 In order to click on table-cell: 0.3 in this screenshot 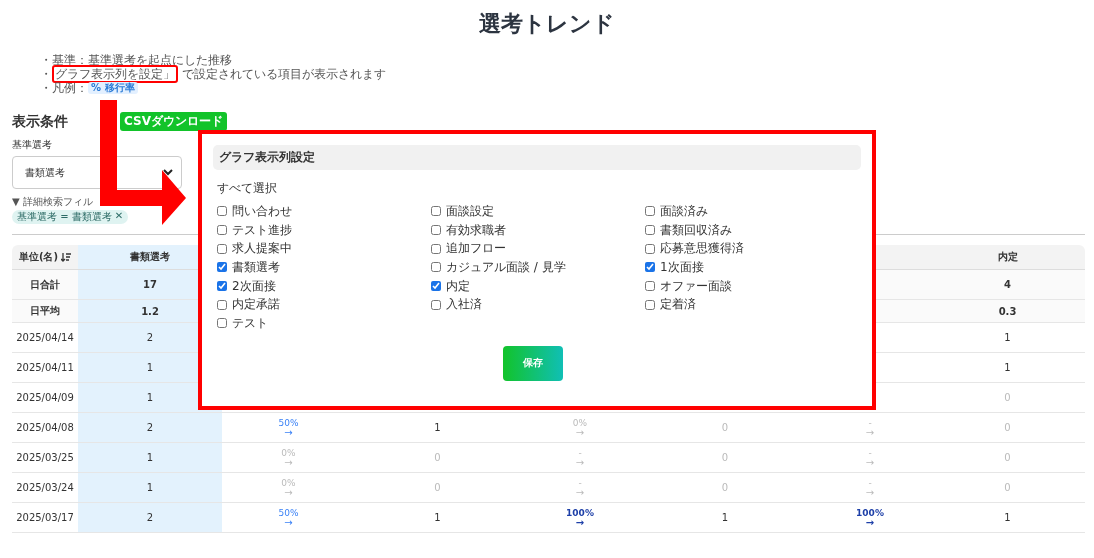, I will do `click(1007, 311)`.